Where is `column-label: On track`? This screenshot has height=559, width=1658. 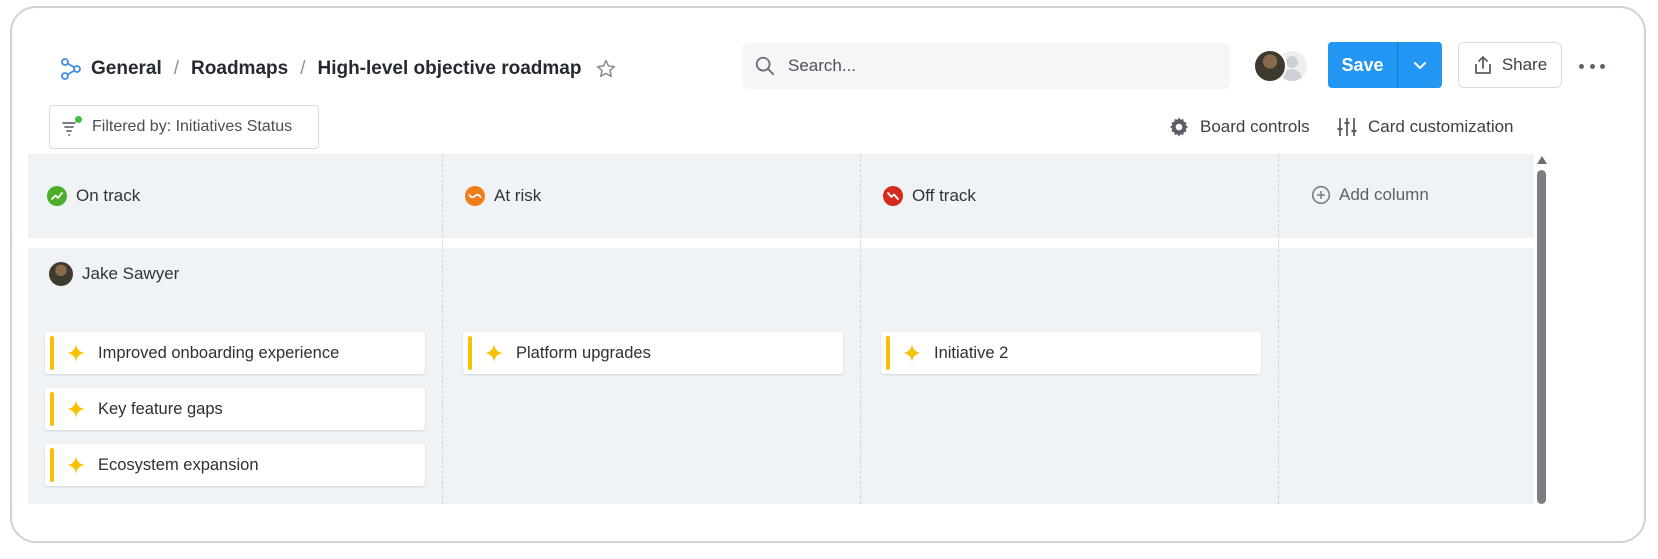 column-label: On track is located at coordinates (108, 195).